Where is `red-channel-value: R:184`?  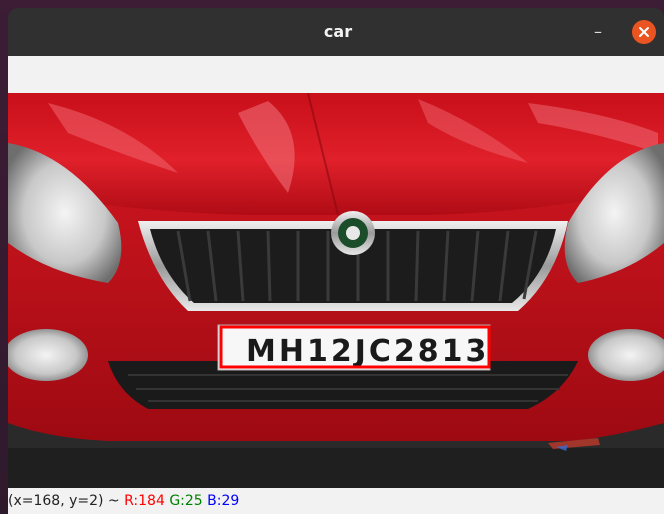 red-channel-value: R:184 is located at coordinates (144, 501).